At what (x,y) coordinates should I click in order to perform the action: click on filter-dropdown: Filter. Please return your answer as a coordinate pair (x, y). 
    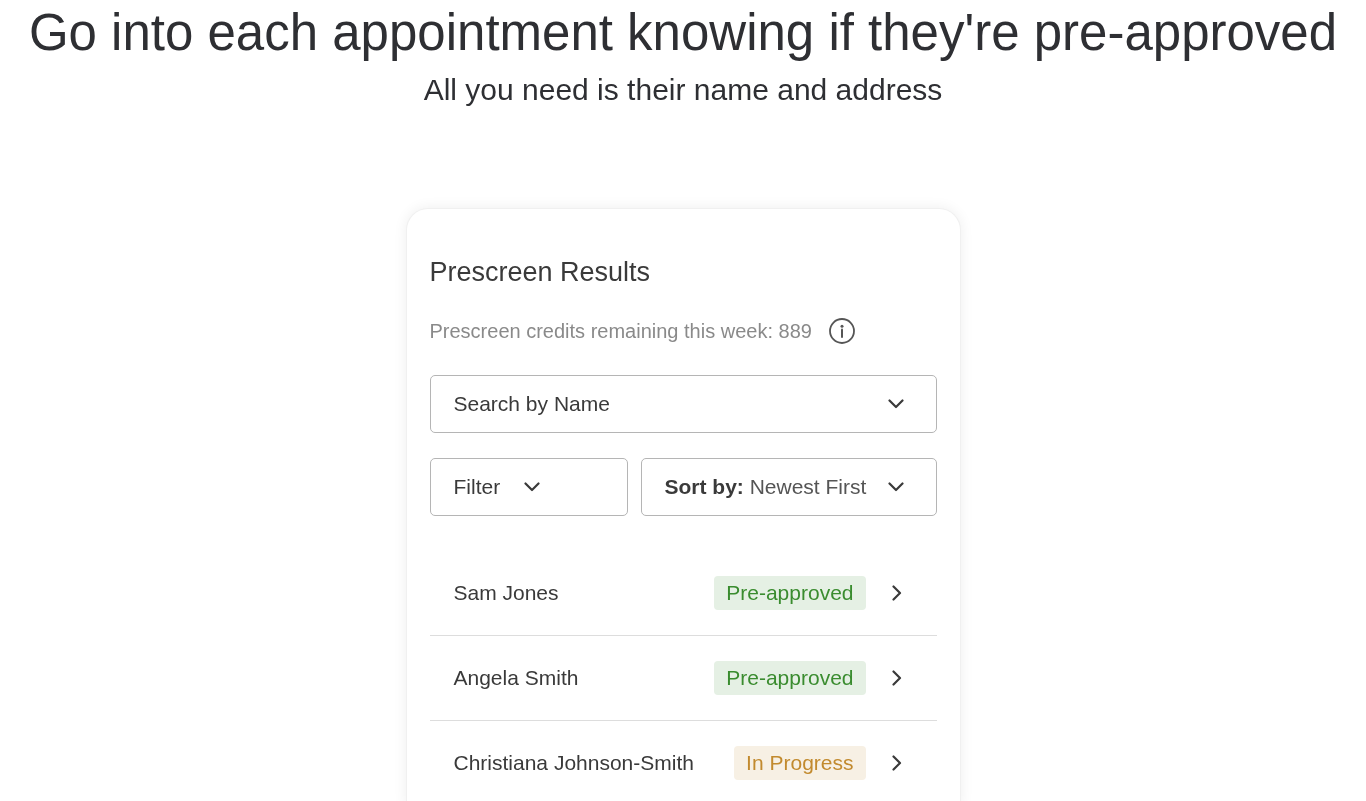
    Looking at the image, I should click on (528, 487).